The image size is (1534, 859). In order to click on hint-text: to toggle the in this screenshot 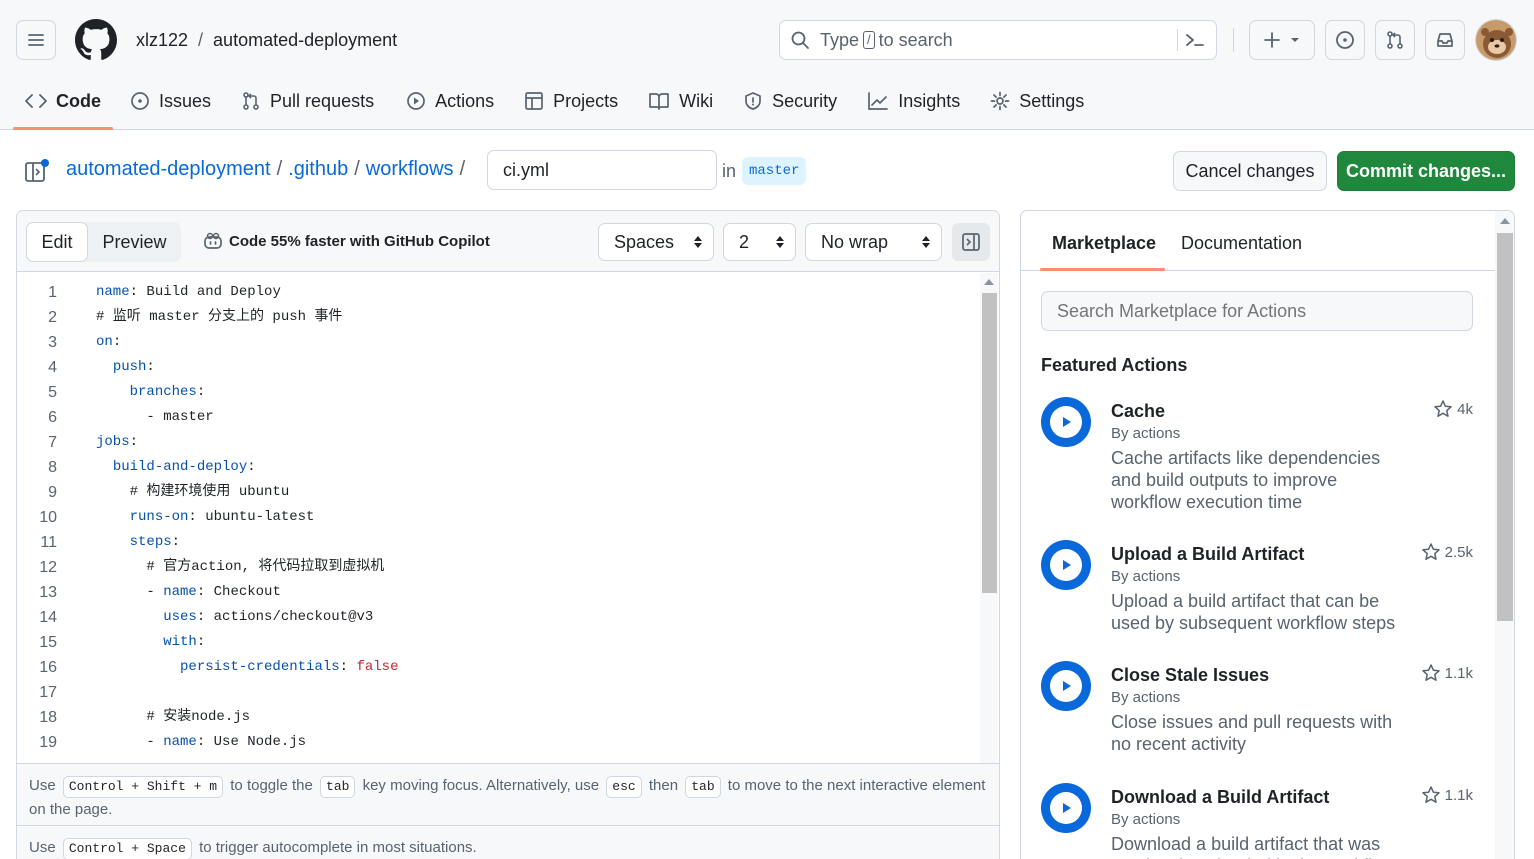, I will do `click(271, 785)`.